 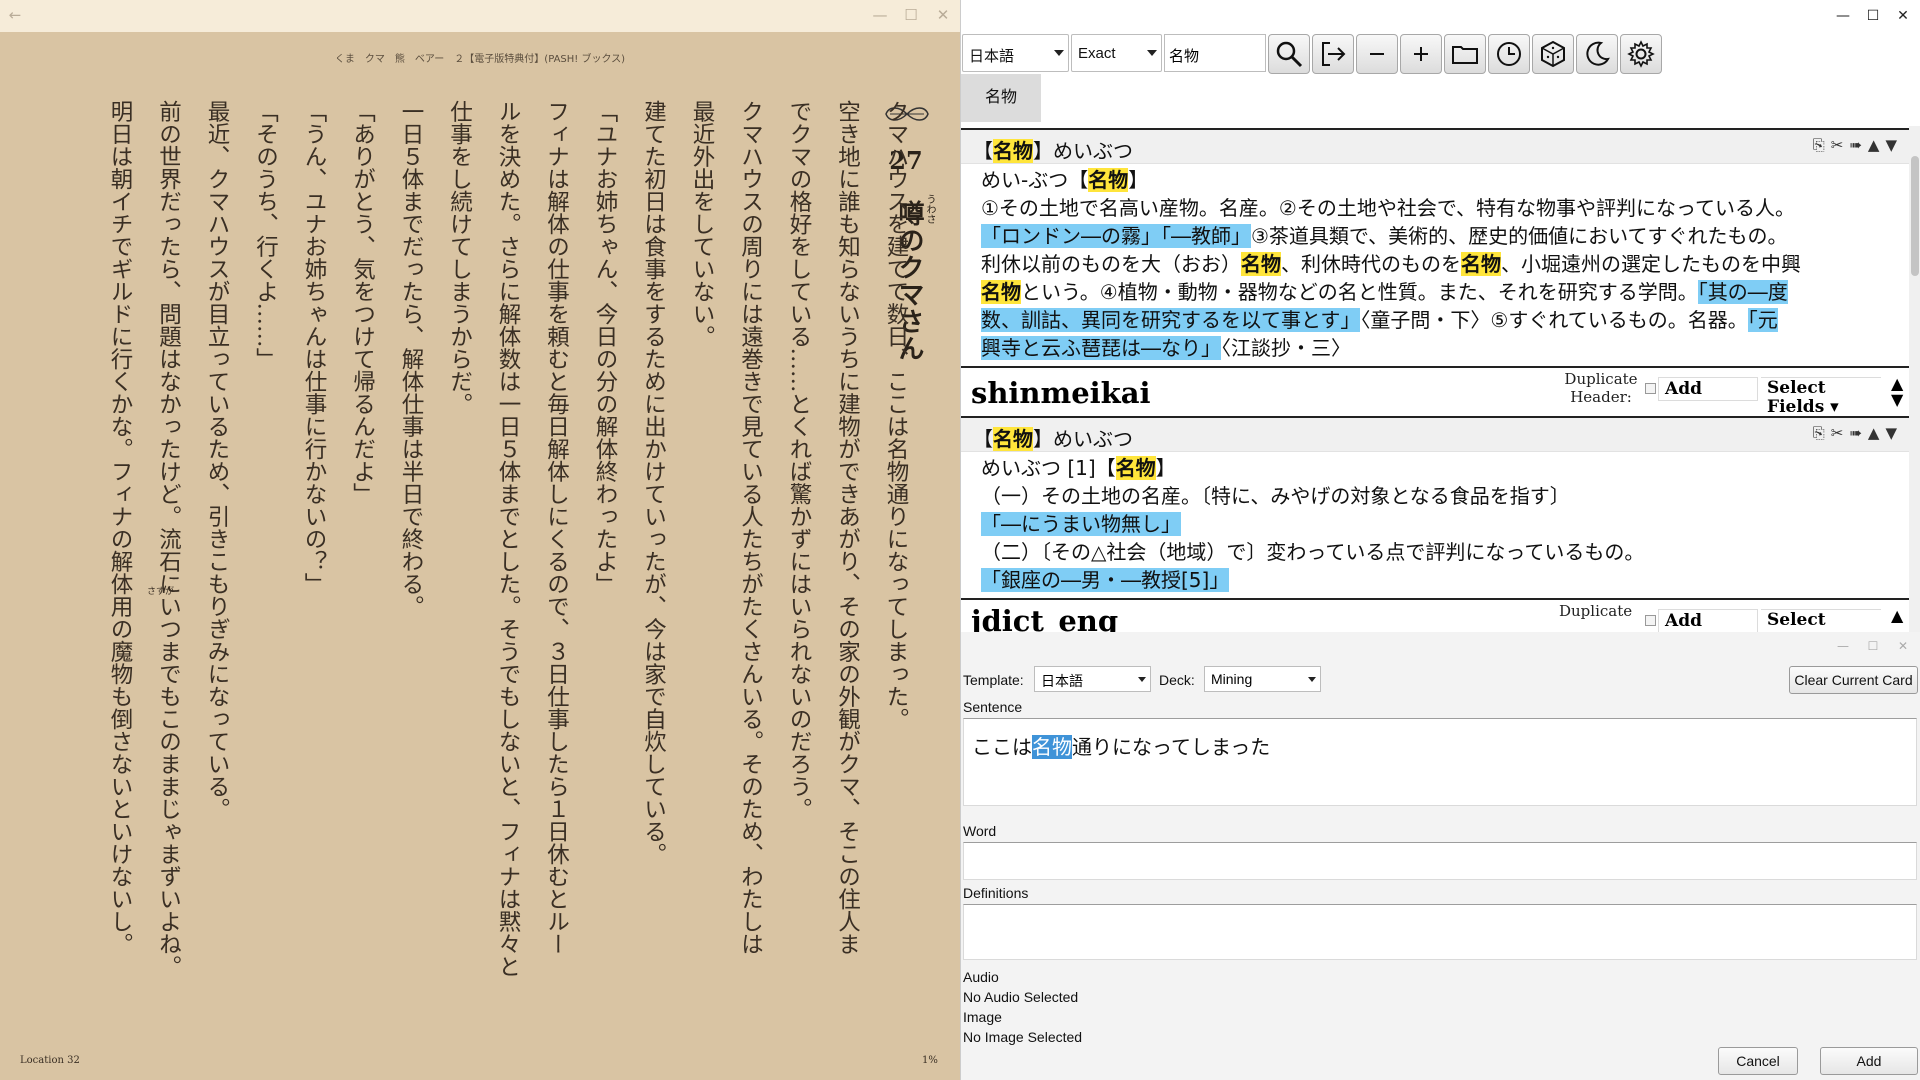 What do you see at coordinates (1509, 54) in the screenshot?
I see `history-button` at bounding box center [1509, 54].